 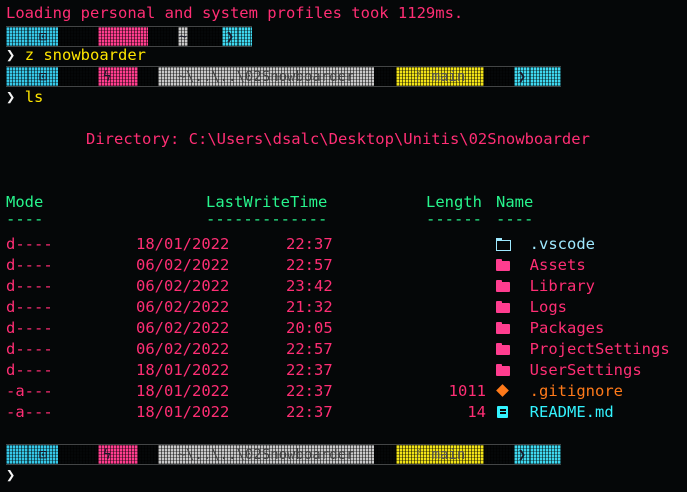 I want to click on header-mode-underline: ----, so click(x=25, y=219).